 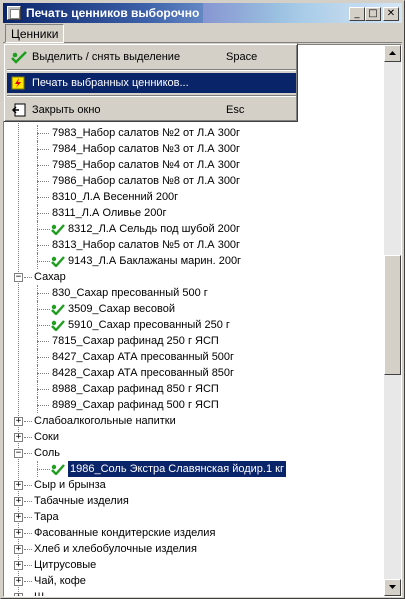 I want to click on tree-item-row: 7984_Набор салатов №3 от Л.А 300г, so click(x=194, y=149).